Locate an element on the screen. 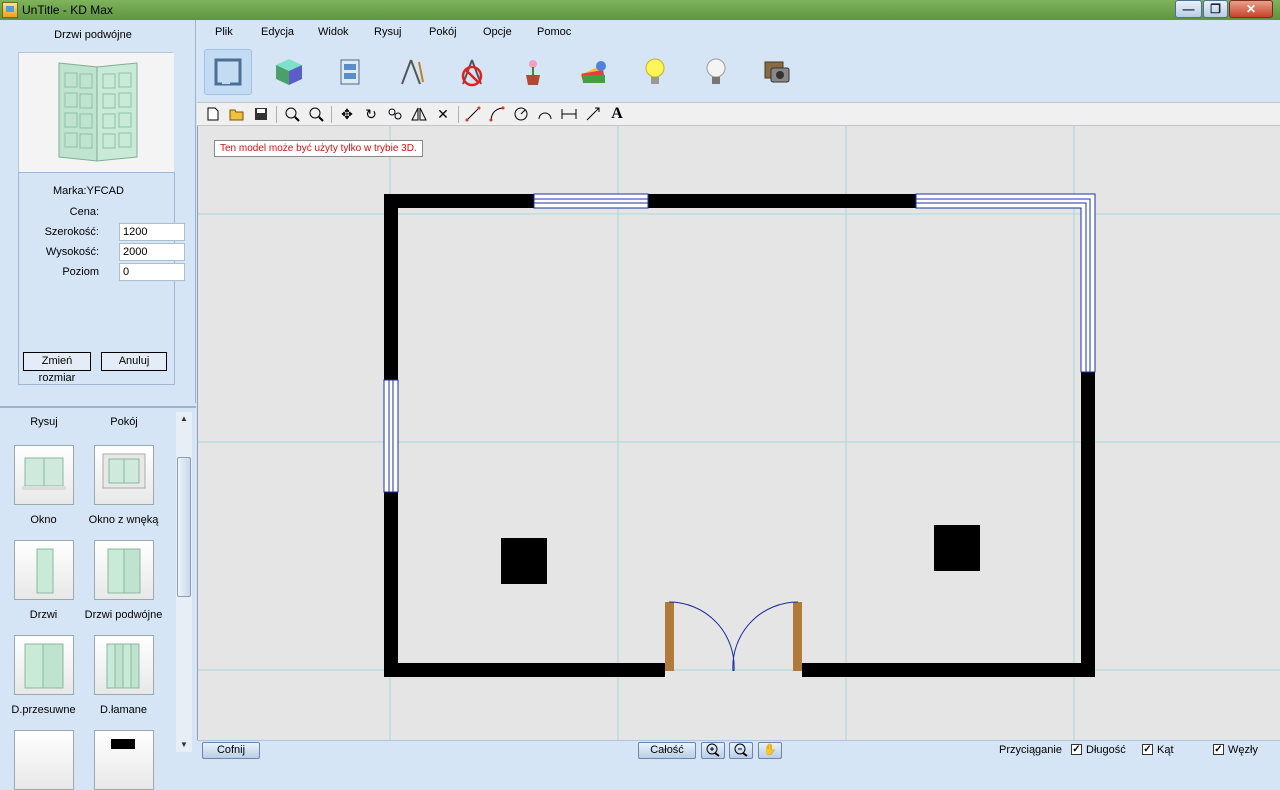 This screenshot has height=790, width=1280. folding-door-icon is located at coordinates (123, 665).